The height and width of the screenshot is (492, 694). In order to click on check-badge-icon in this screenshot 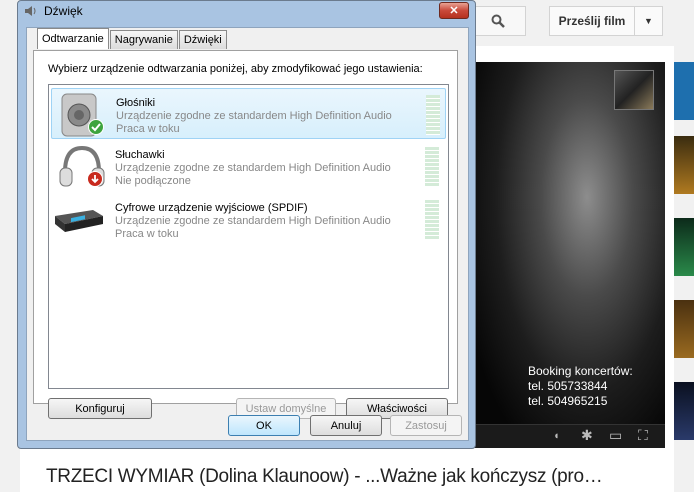, I will do `click(96, 127)`.